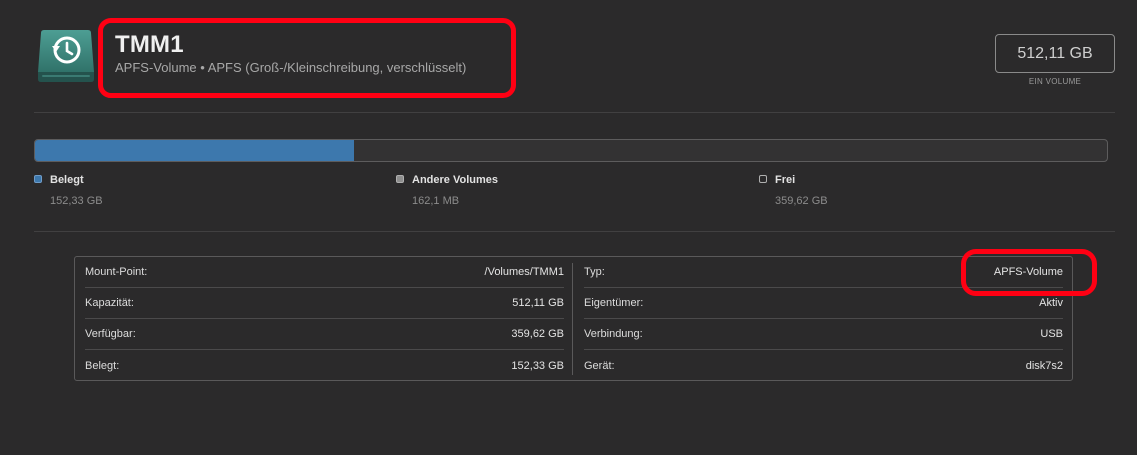 The width and height of the screenshot is (1137, 455). I want to click on info-value: Aktiv, so click(1051, 303).